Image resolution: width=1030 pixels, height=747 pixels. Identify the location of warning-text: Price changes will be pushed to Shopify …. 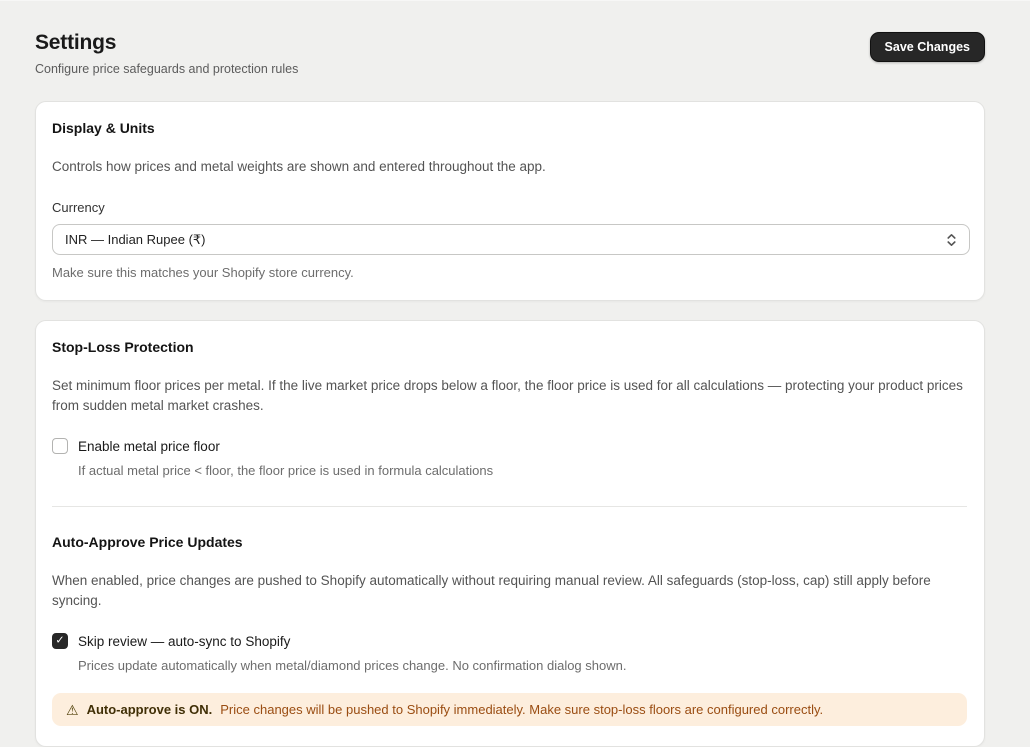
(522, 709).